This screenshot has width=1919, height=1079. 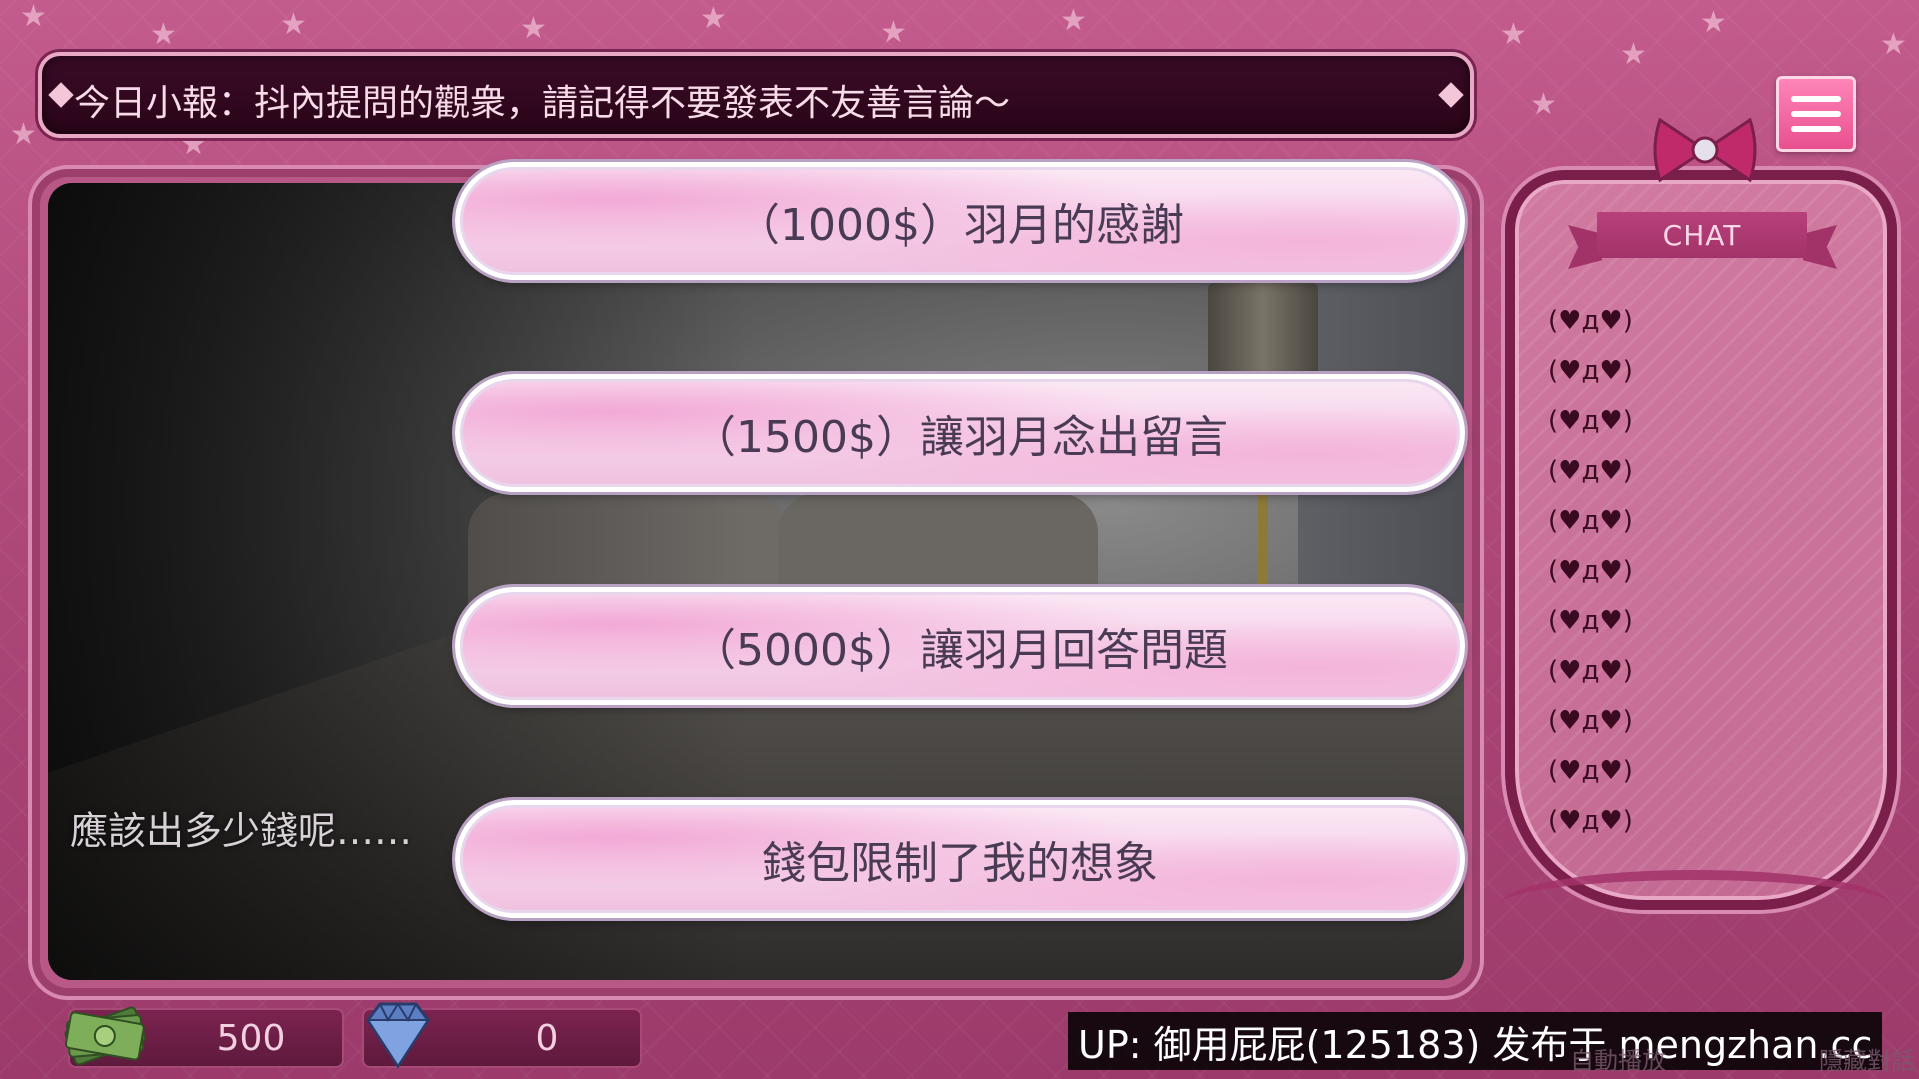 What do you see at coordinates (960, 437) in the screenshot?
I see `choice-label: （1500$）讓羽月念出留言` at bounding box center [960, 437].